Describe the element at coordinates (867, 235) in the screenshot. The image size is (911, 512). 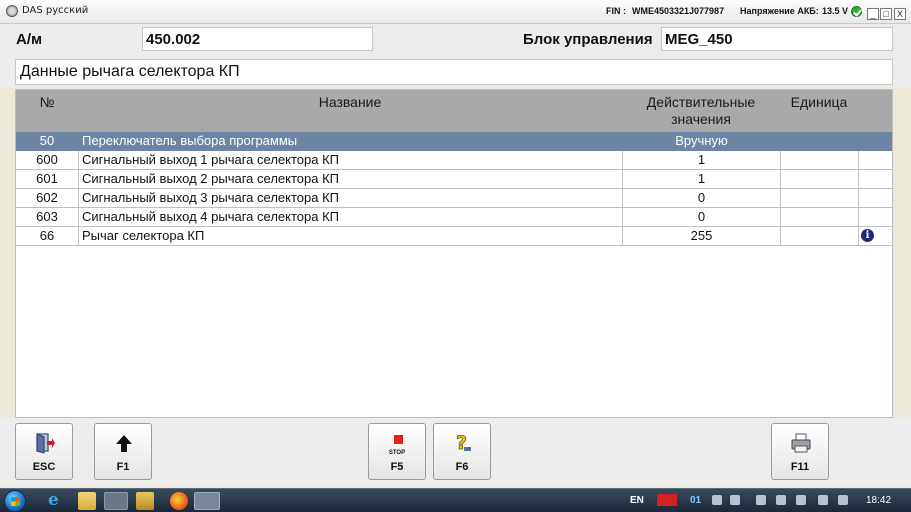
I see `info-icon: i` at that location.